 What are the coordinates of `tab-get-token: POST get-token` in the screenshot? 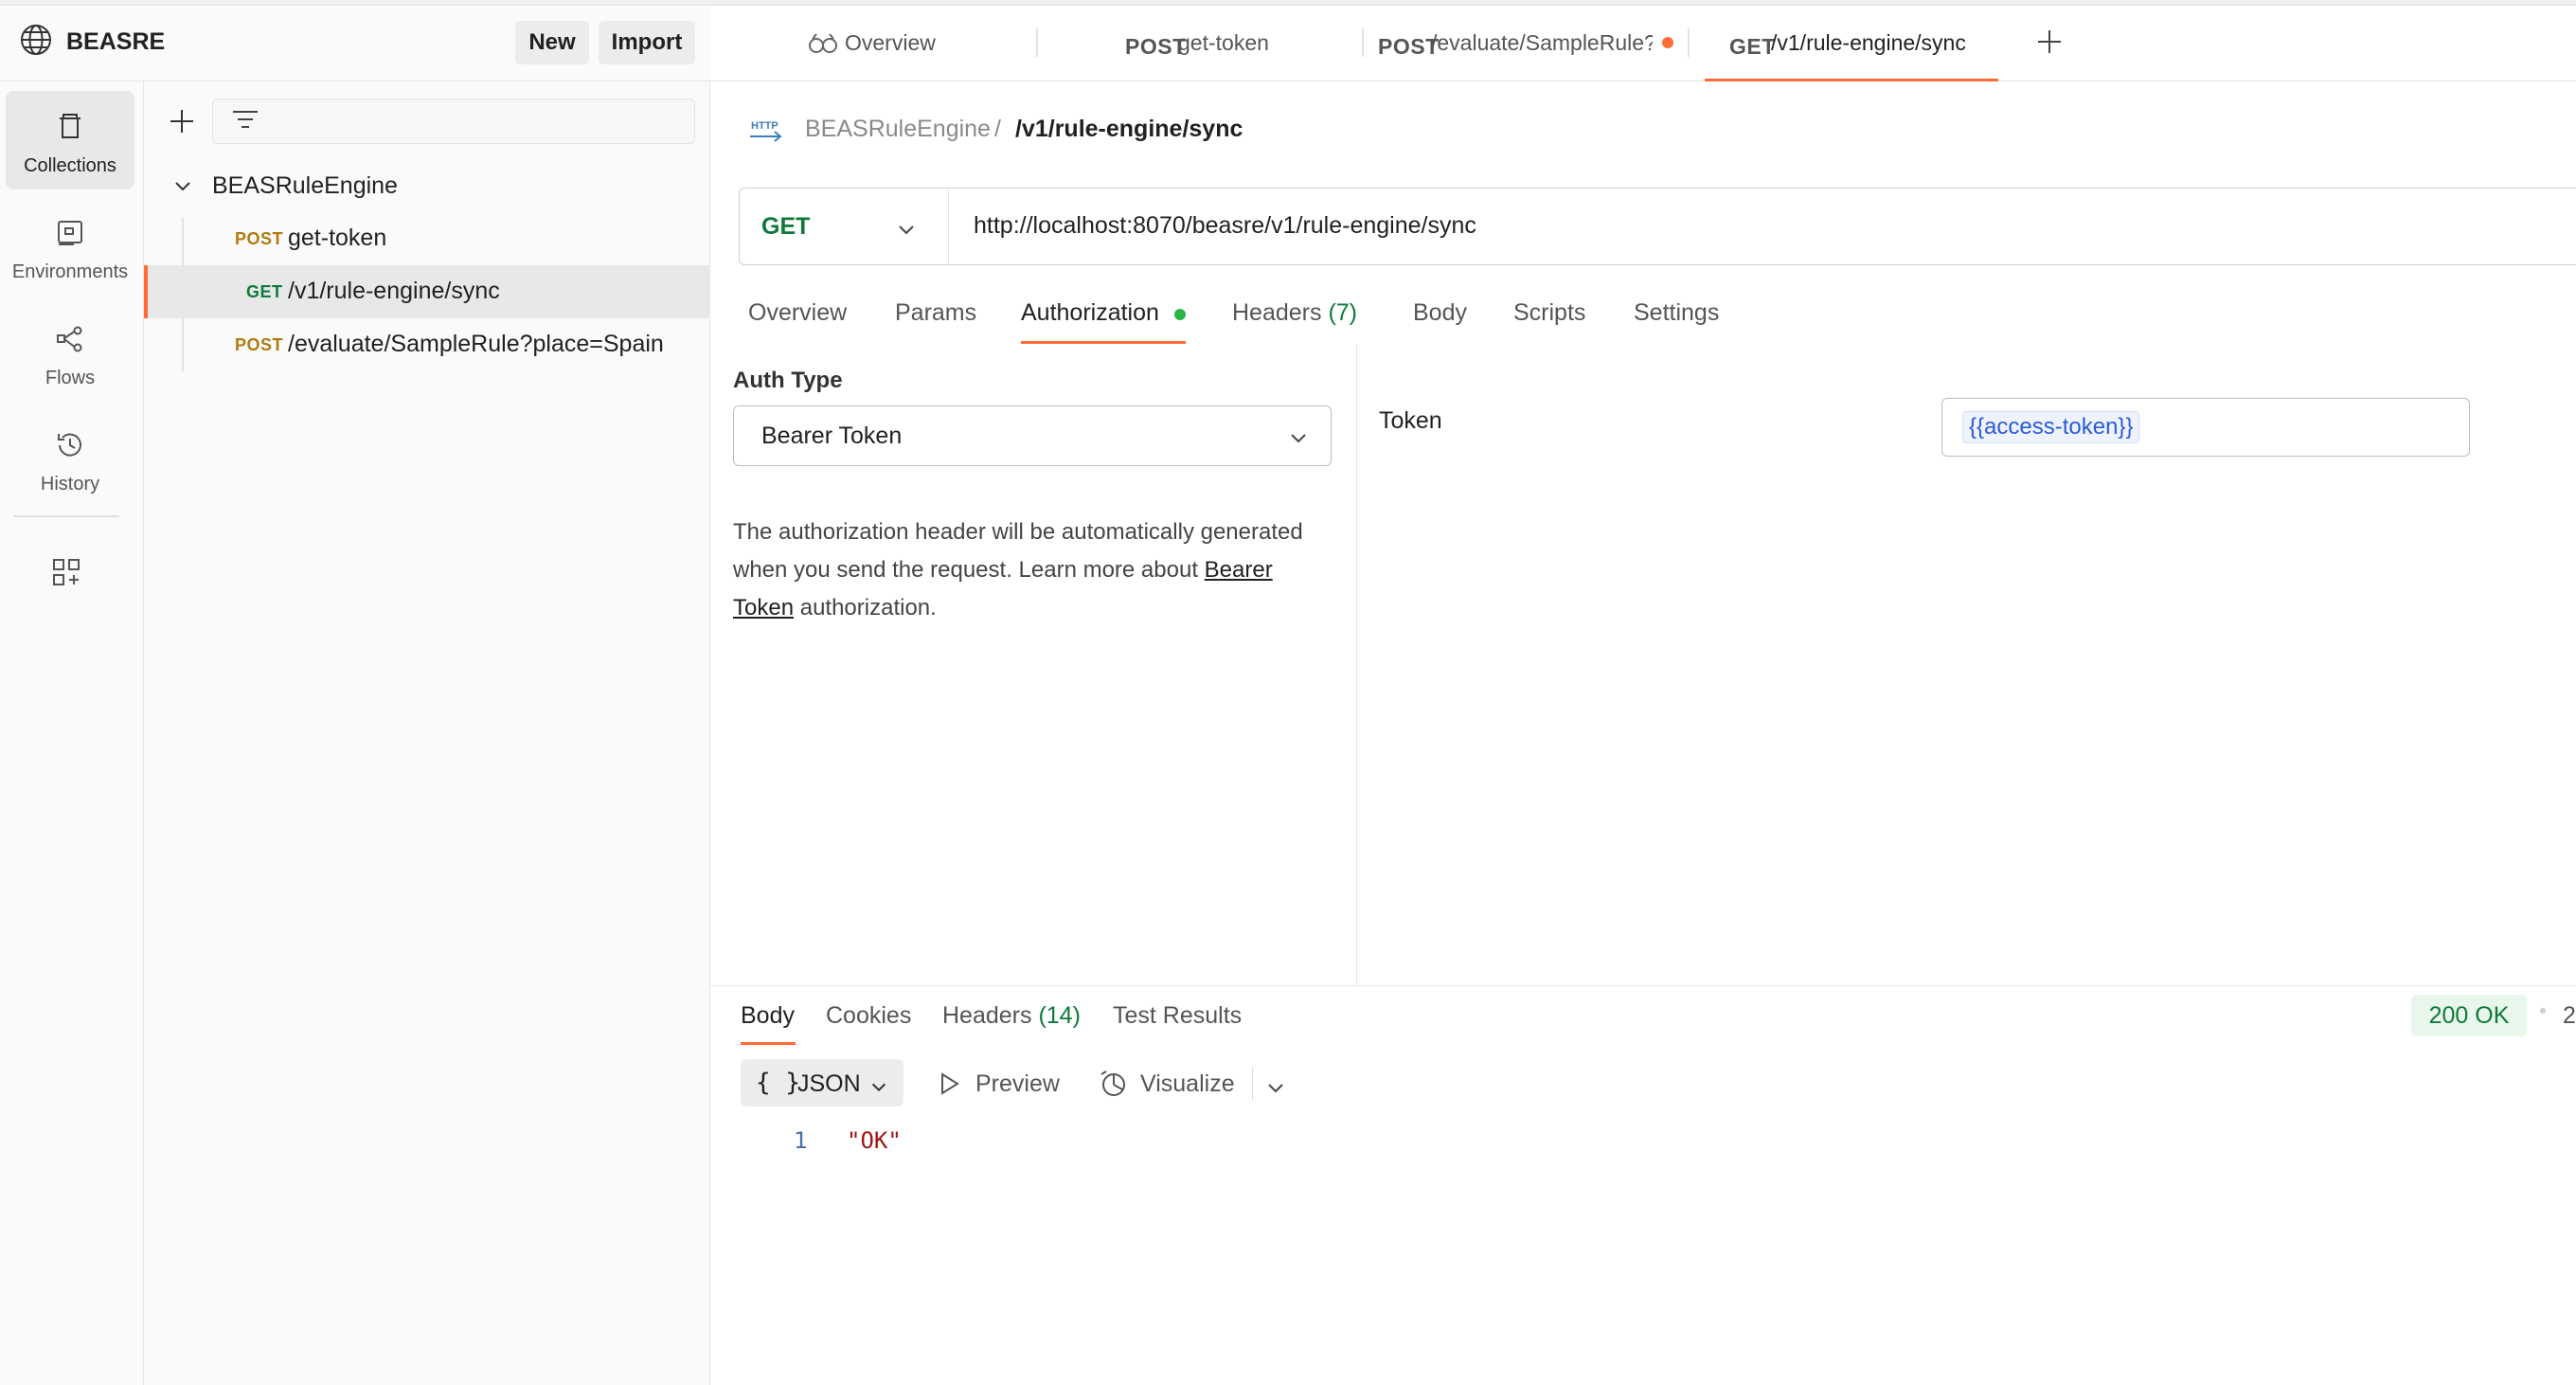 It's located at (1220, 43).